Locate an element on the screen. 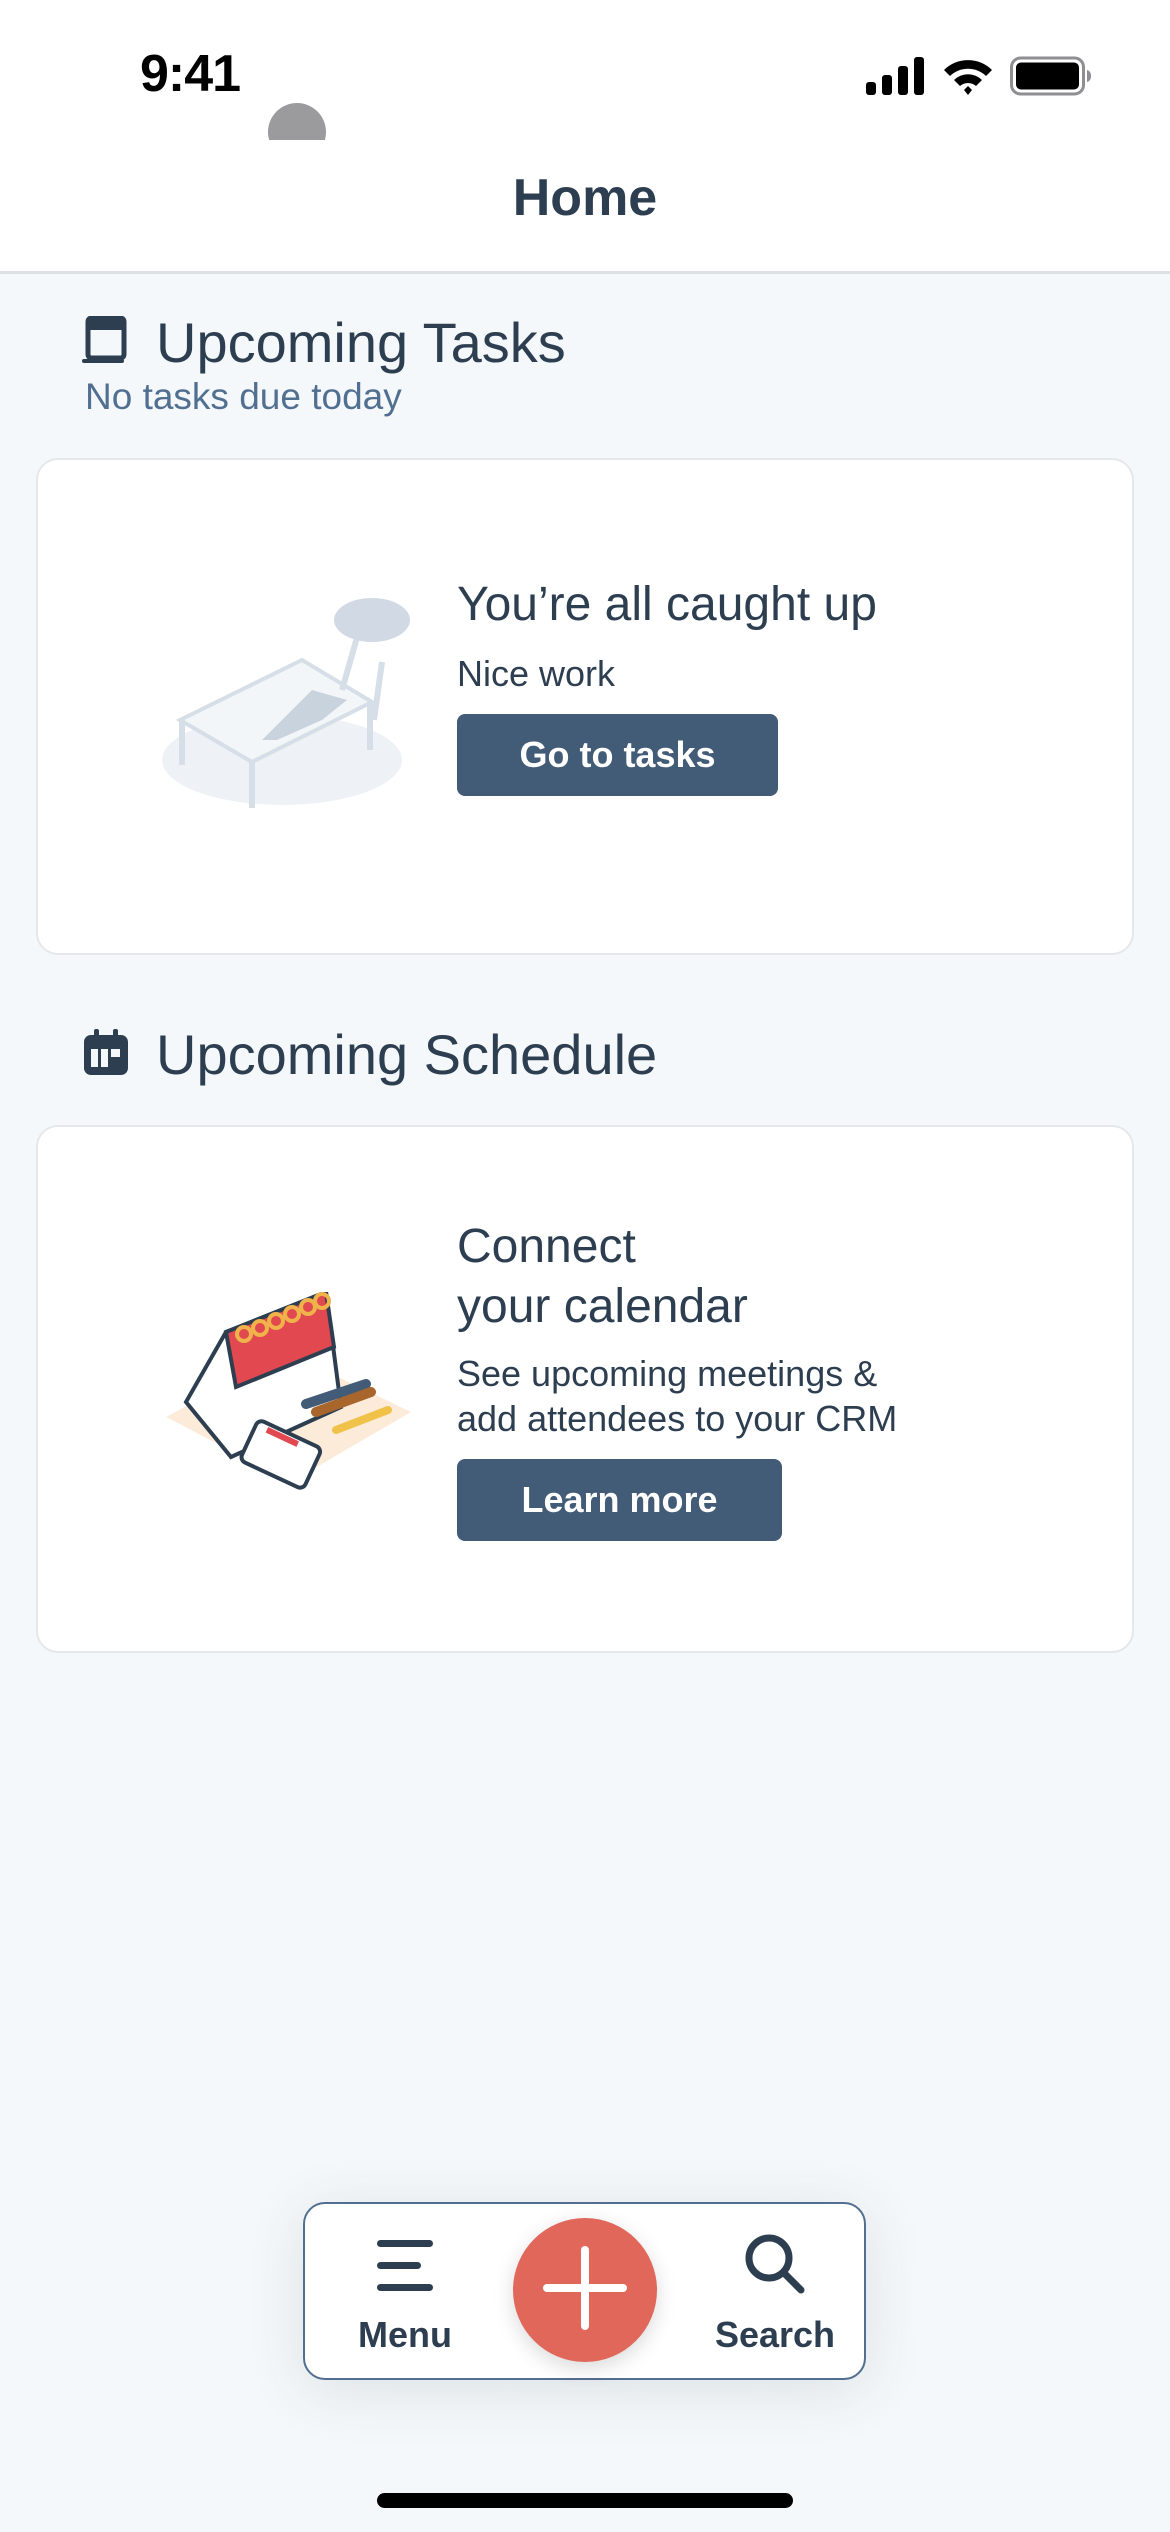 This screenshot has width=1170, height=2532. schedule-section-header: Upcoming Schedule is located at coordinates (369, 1054).